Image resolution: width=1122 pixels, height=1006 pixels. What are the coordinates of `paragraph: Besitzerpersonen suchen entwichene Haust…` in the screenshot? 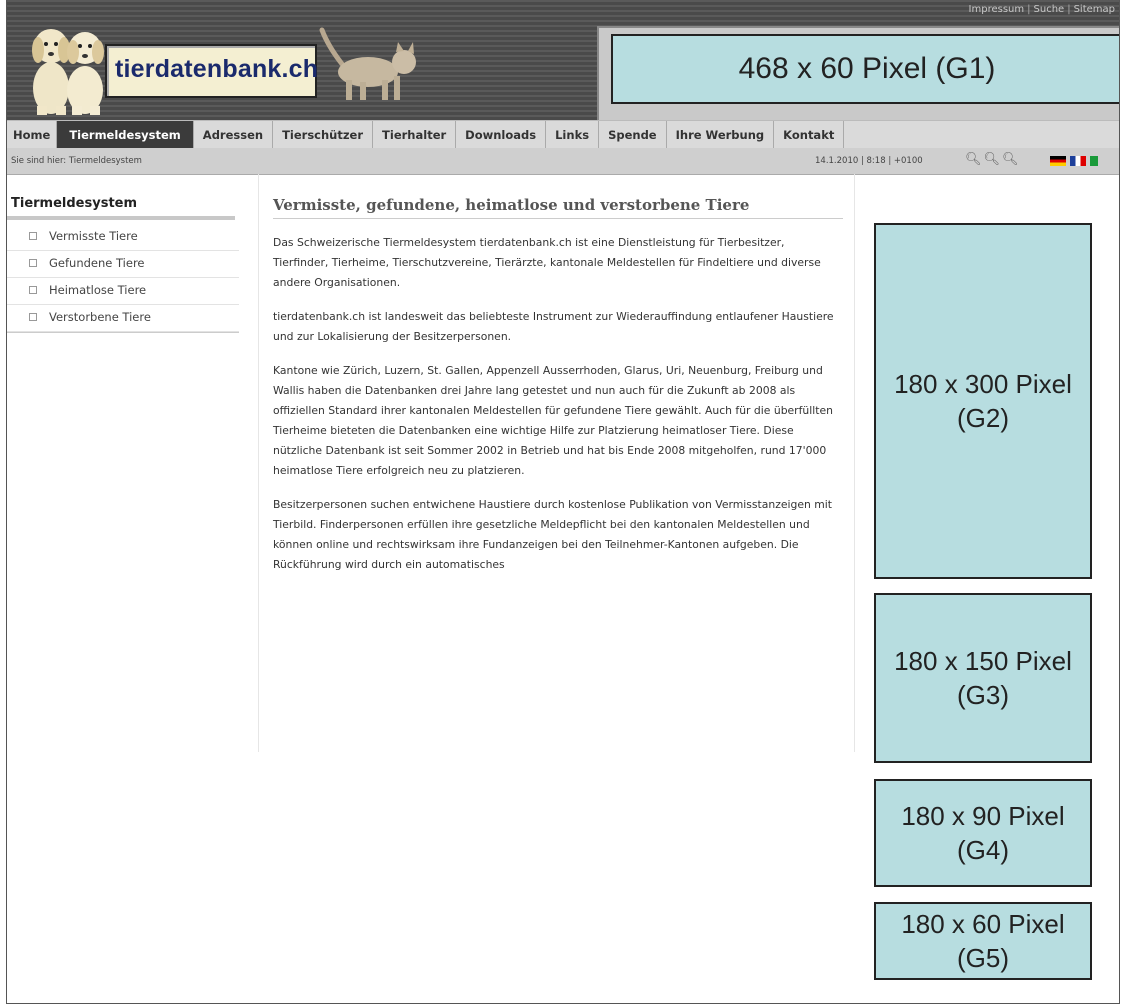 It's located at (553, 534).